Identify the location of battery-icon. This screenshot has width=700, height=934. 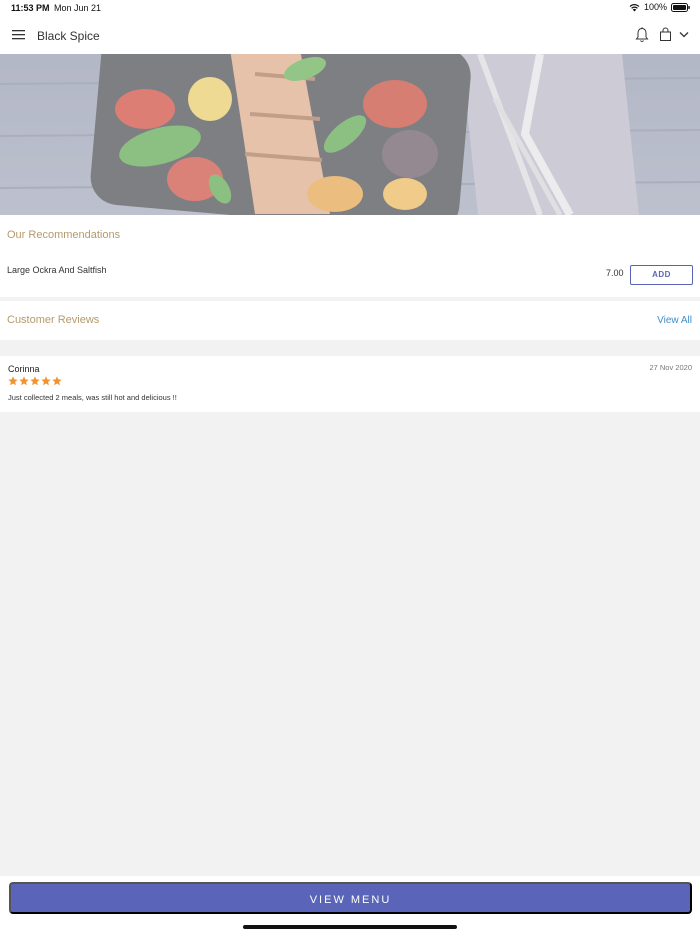
(680, 7).